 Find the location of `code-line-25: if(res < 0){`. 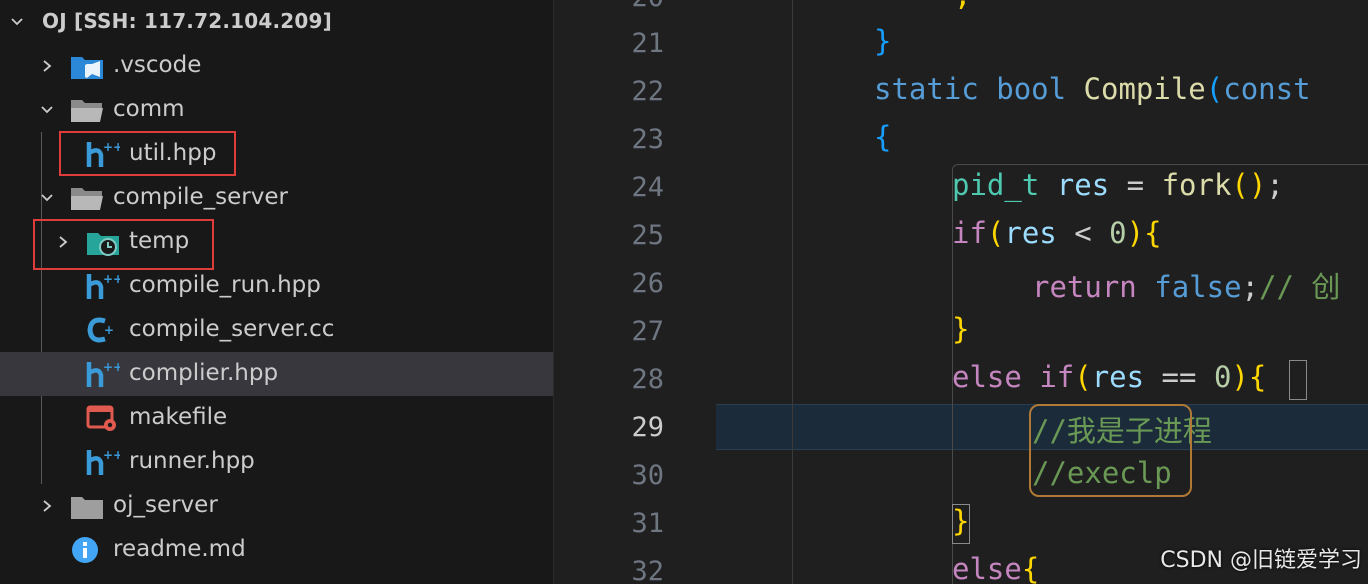

code-line-25: if(res < 0){ is located at coordinates (1057, 233).